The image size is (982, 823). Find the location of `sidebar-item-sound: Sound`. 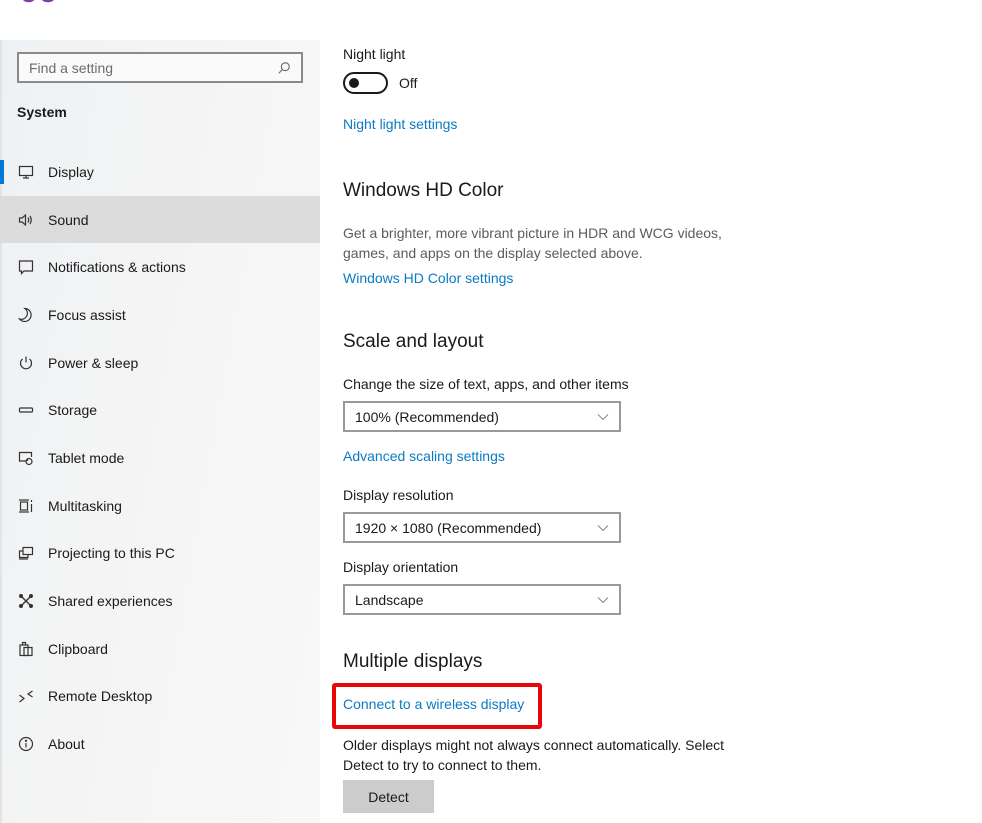

sidebar-item-sound: Sound is located at coordinates (160, 219).